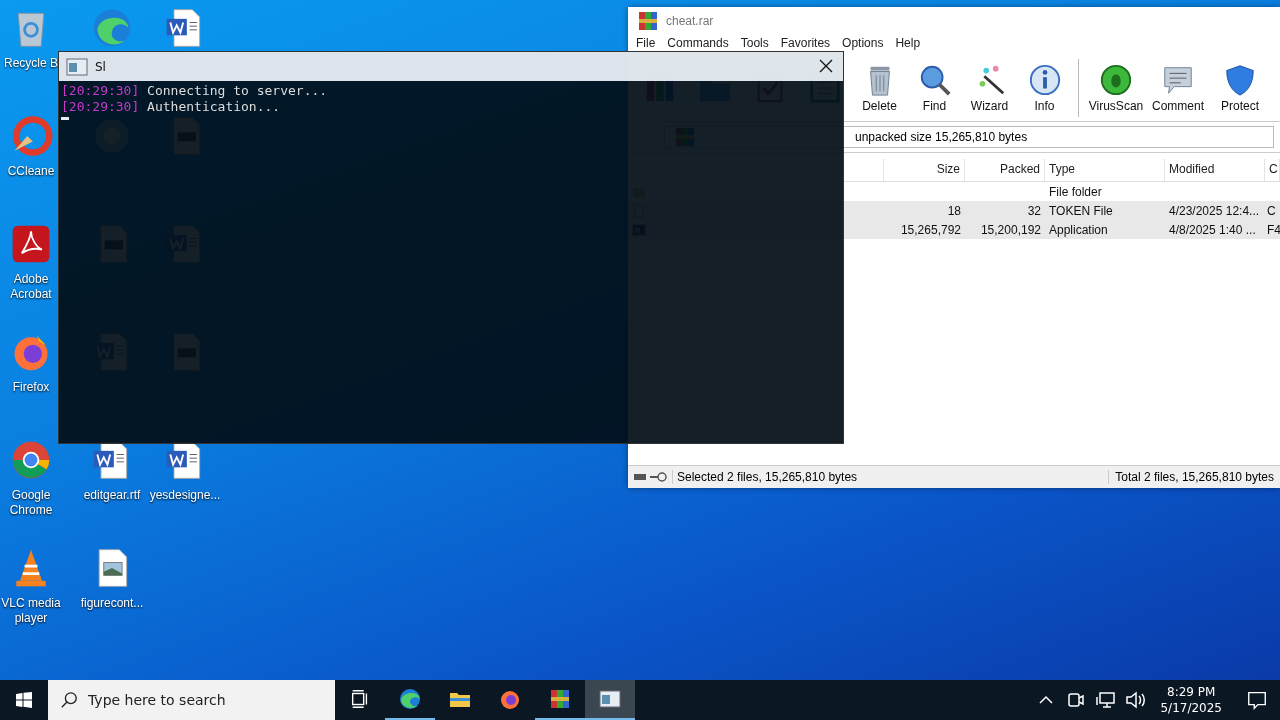  What do you see at coordinates (690, 21) in the screenshot?
I see `window-title: cheat.rar` at bounding box center [690, 21].